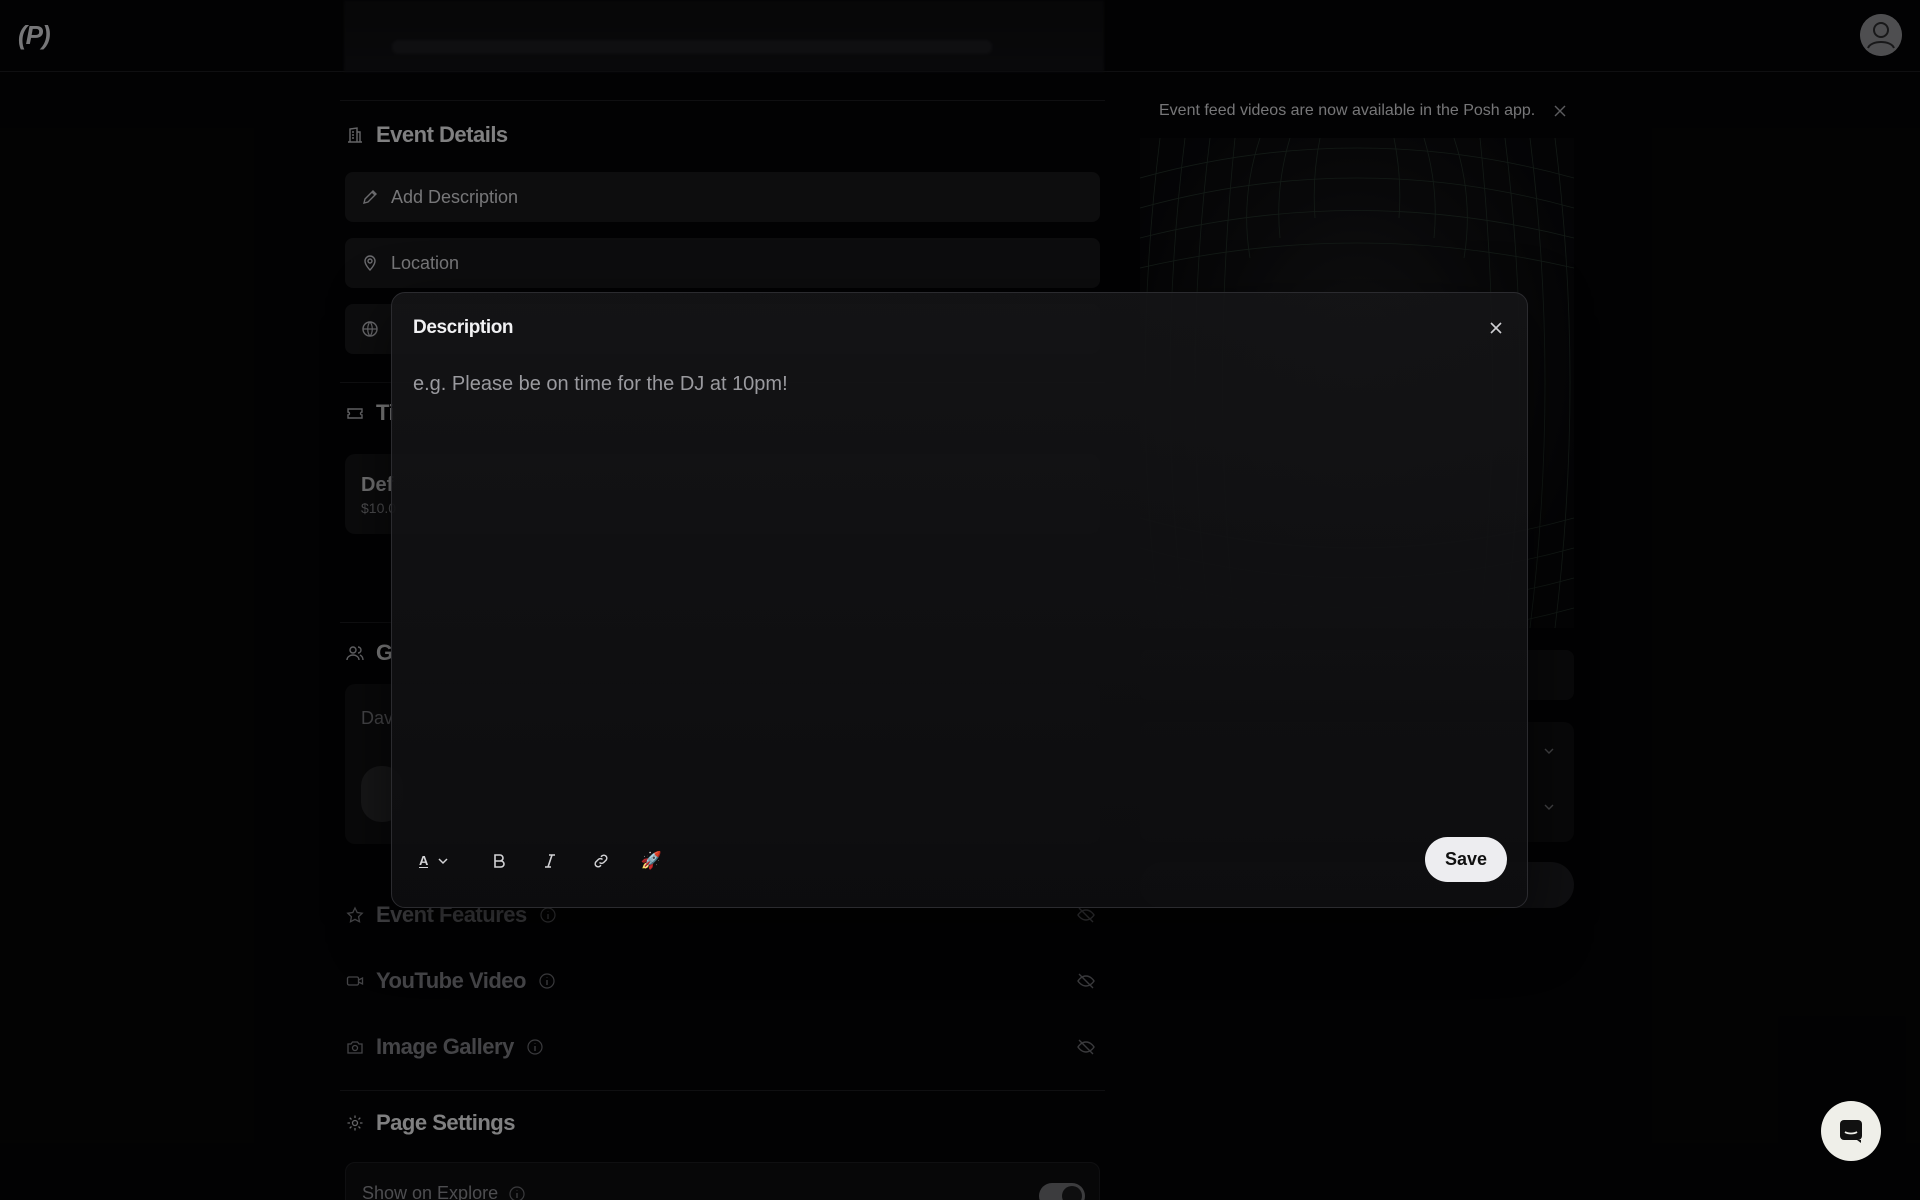 This screenshot has height=1200, width=1920. Describe the element at coordinates (1496, 328) in the screenshot. I see `close-icon` at that location.